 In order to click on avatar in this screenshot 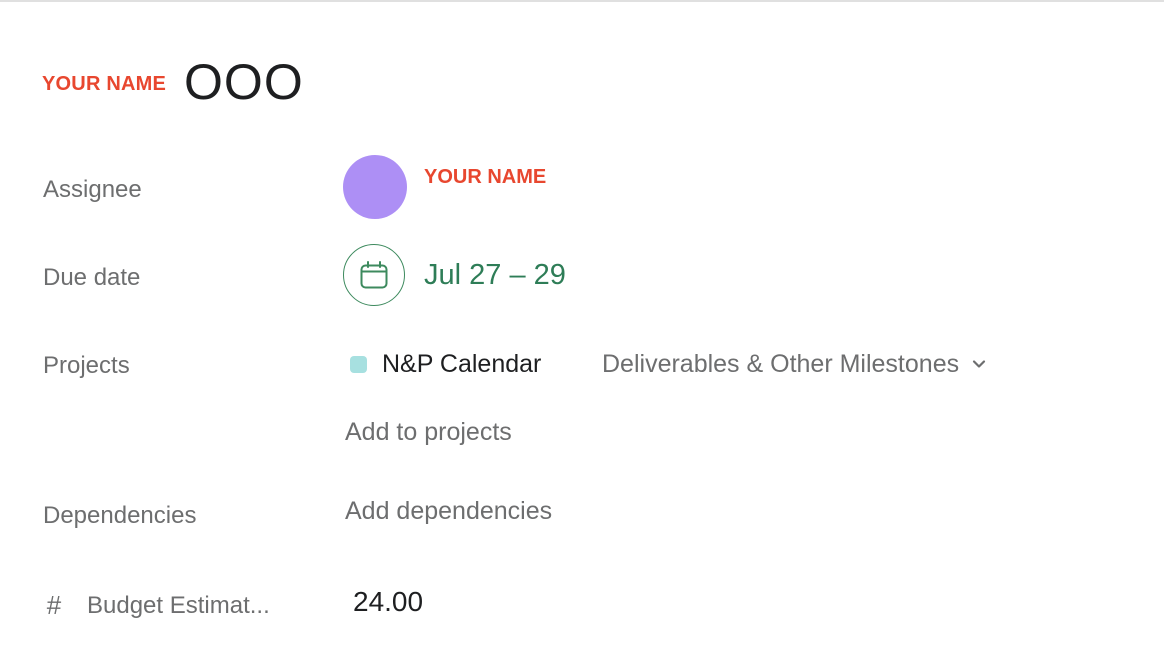, I will do `click(375, 187)`.